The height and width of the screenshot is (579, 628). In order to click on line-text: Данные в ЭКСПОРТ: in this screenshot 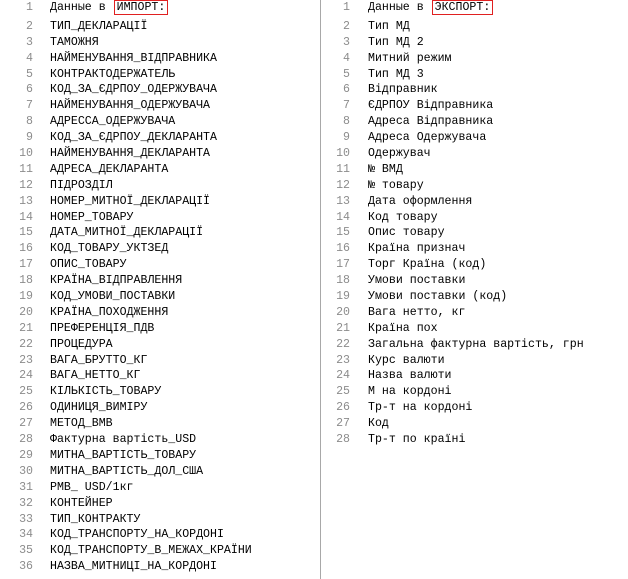, I will do `click(431, 8)`.